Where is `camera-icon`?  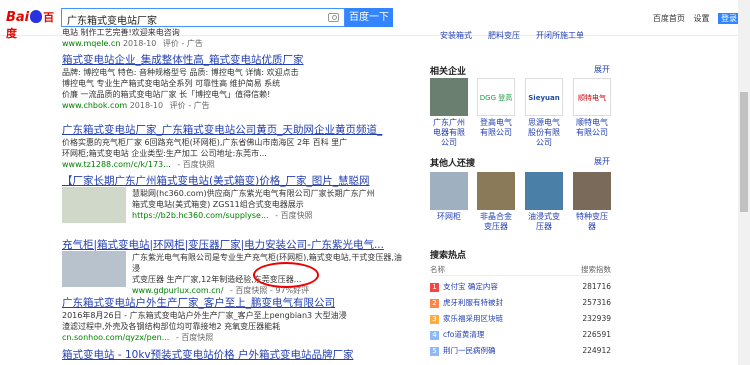 camera-icon is located at coordinates (333, 17).